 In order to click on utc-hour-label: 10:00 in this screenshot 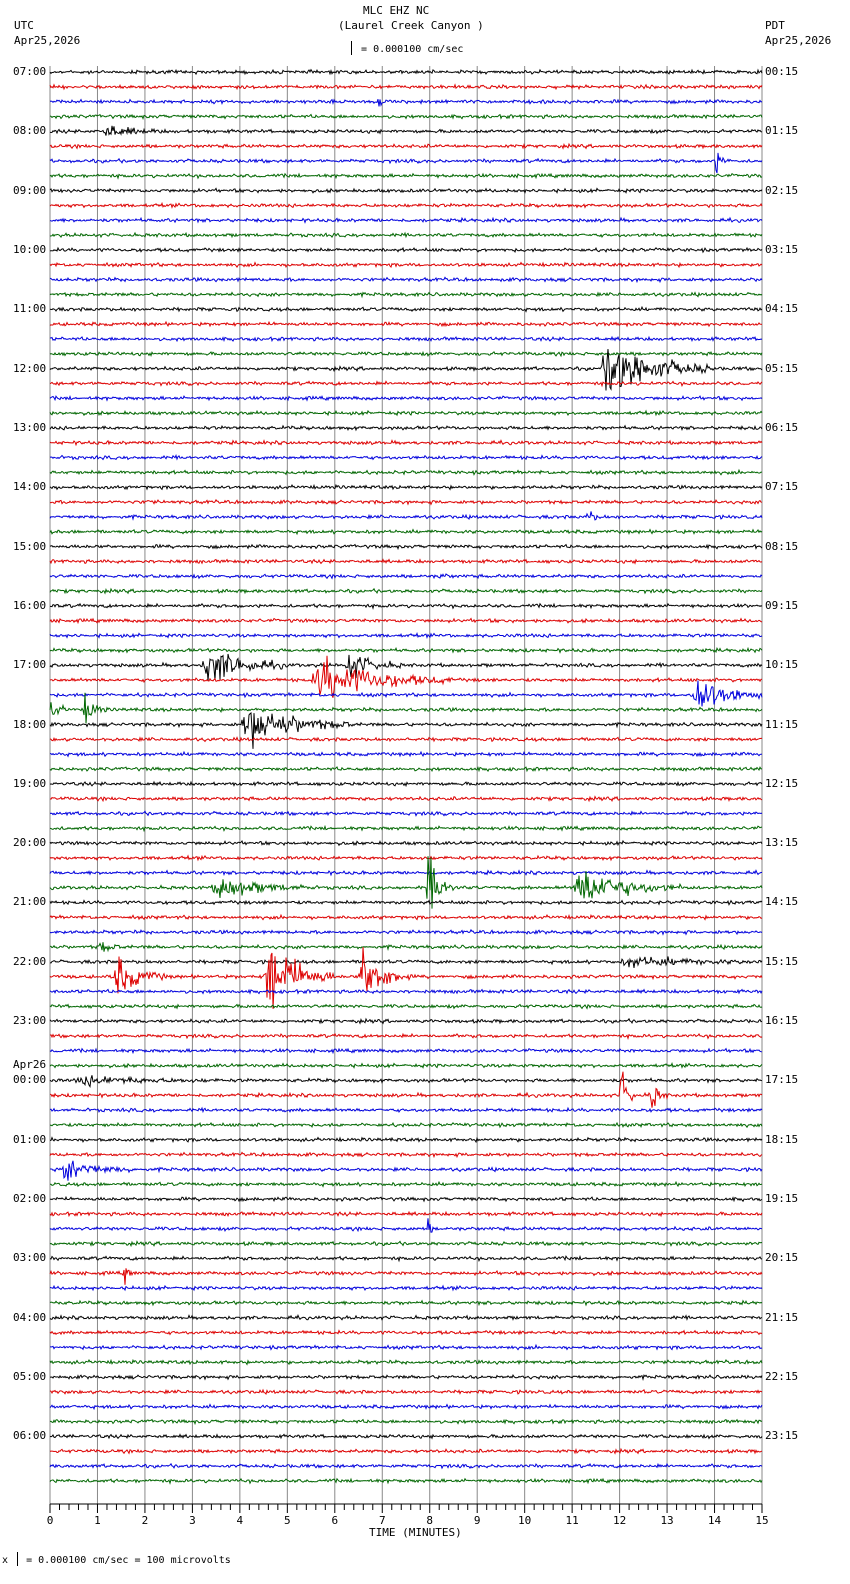, I will do `click(30, 249)`.